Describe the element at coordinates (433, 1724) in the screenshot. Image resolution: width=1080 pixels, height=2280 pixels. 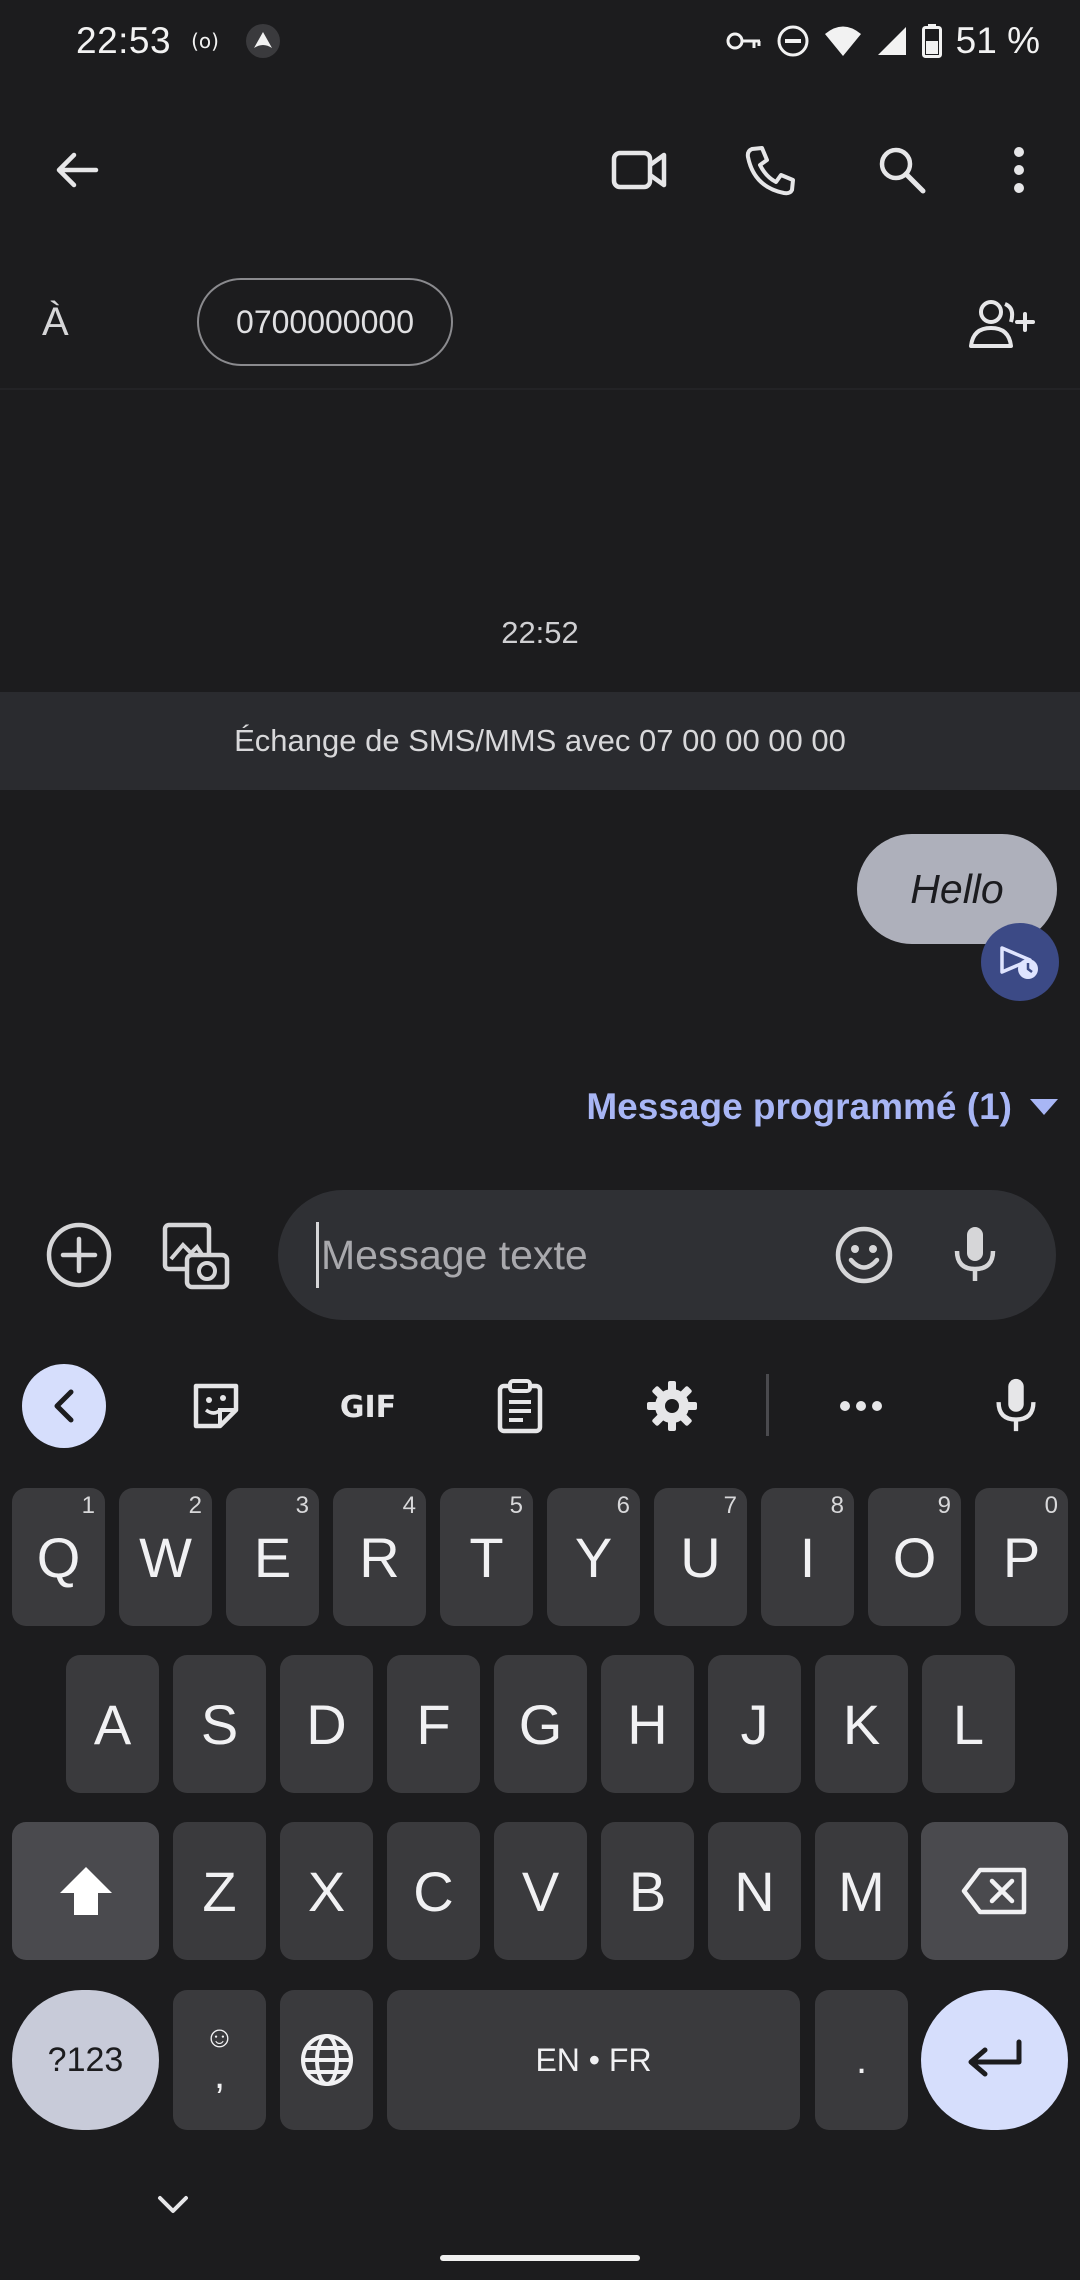
I see `key-f: F` at that location.